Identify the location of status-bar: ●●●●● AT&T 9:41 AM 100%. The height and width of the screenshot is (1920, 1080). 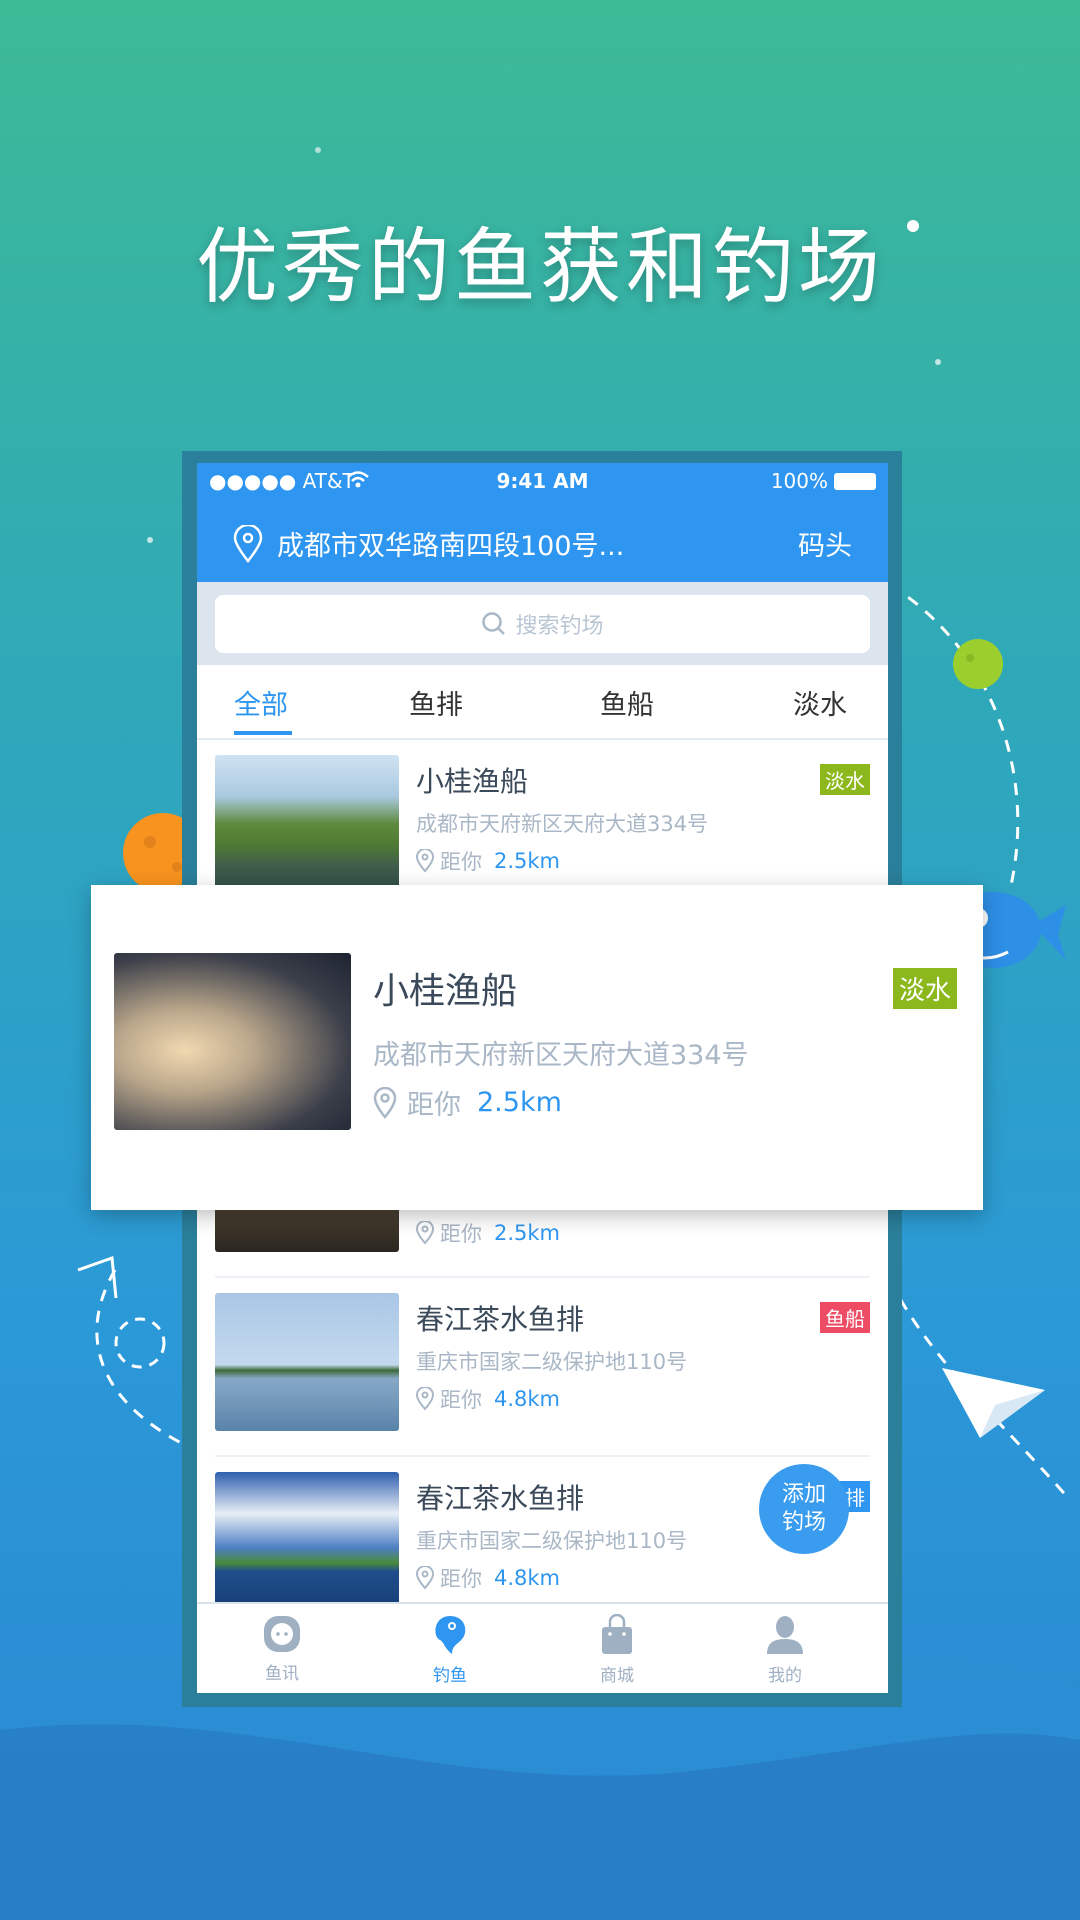
(542, 481).